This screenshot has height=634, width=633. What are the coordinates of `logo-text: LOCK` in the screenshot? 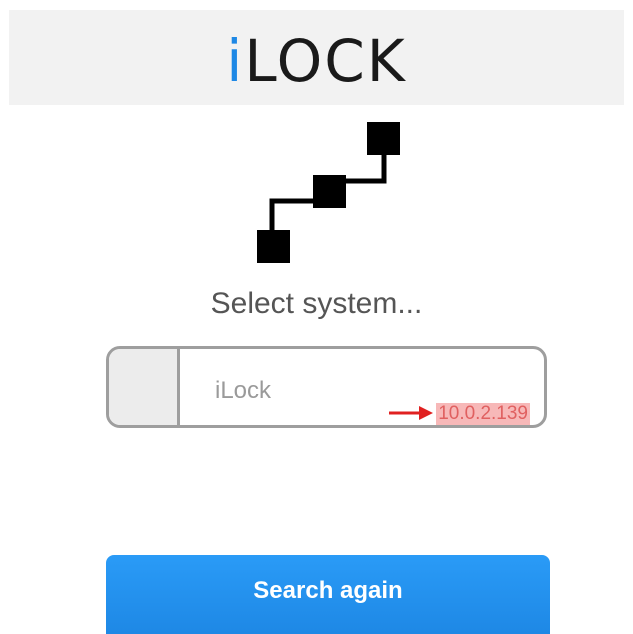 It's located at (325, 61).